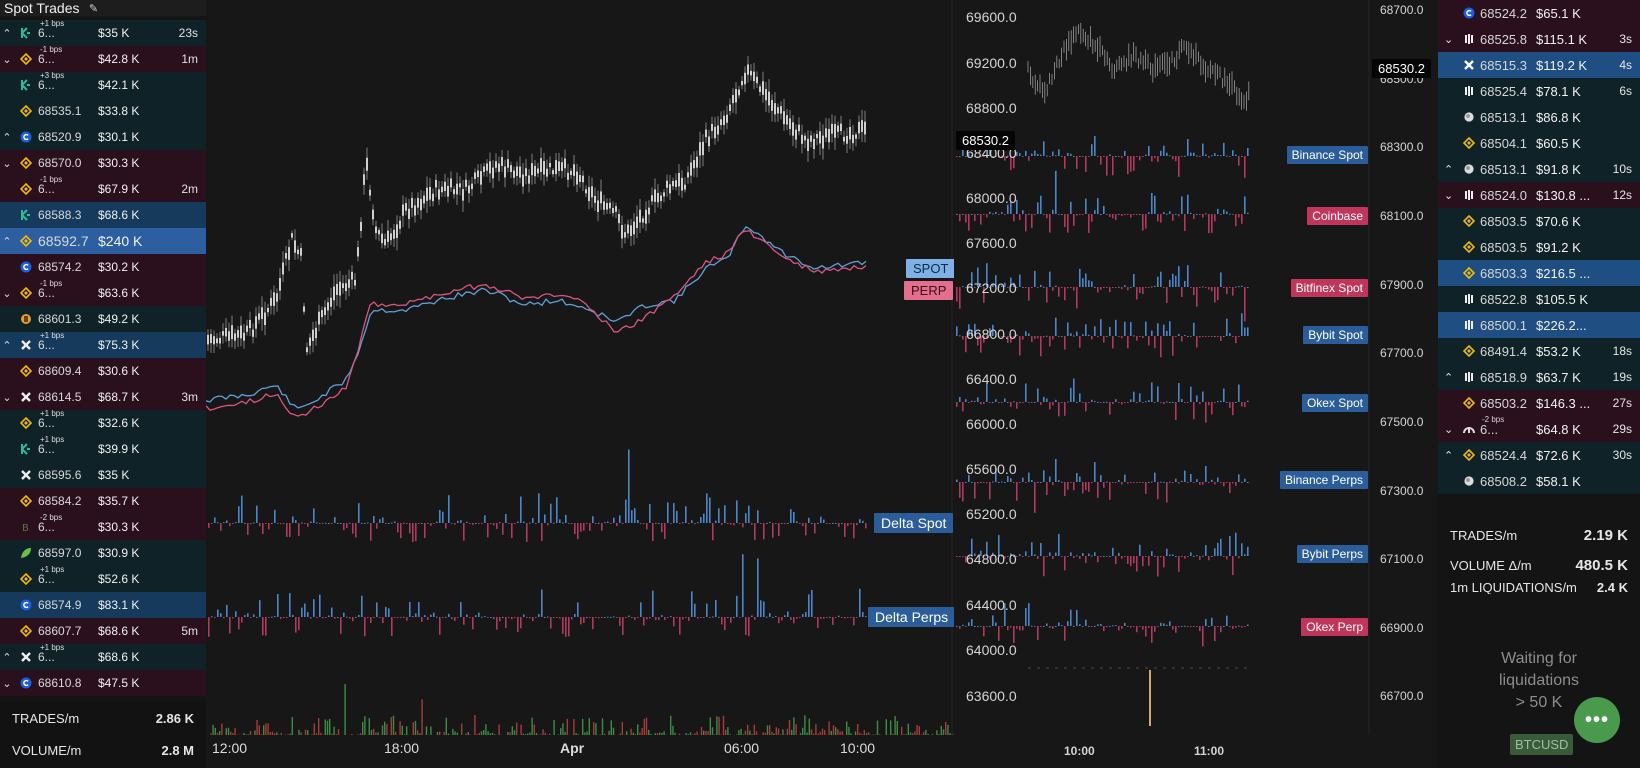 The height and width of the screenshot is (768, 1640). What do you see at coordinates (1597, 720) in the screenshot?
I see `more-options-button: •••` at bounding box center [1597, 720].